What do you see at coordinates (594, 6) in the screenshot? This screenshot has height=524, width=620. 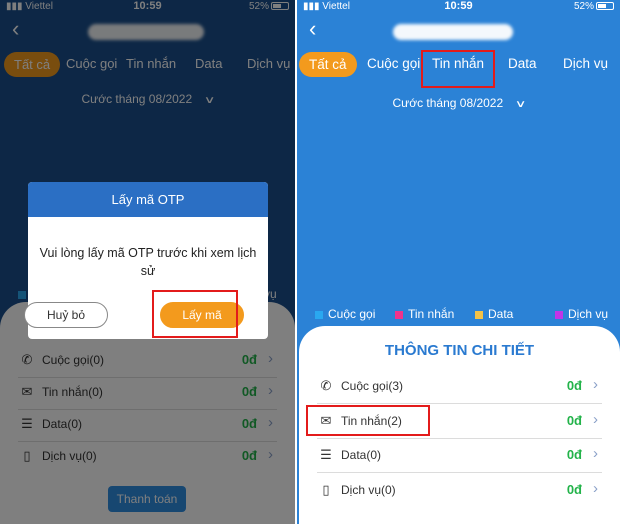 I see `battery-indicator: 52%` at bounding box center [594, 6].